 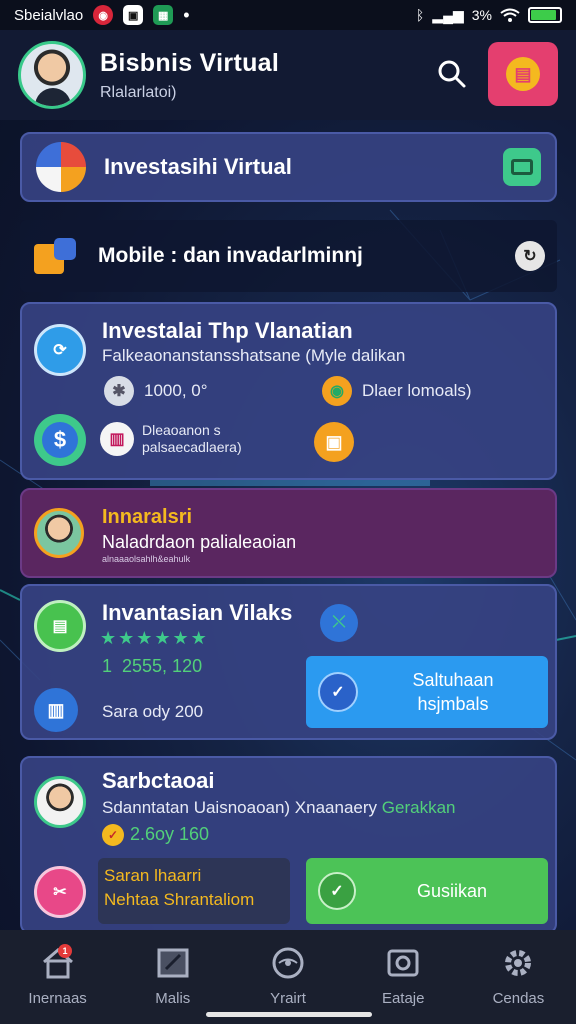 What do you see at coordinates (163, 15) in the screenshot?
I see `sheet-notification-icon: ▦` at bounding box center [163, 15].